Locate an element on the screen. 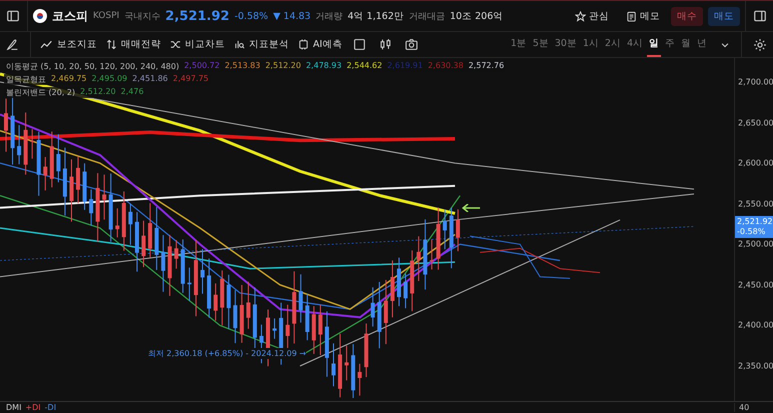 This screenshot has height=413, width=773. indicator-value: 2,619.91 is located at coordinates (405, 66).